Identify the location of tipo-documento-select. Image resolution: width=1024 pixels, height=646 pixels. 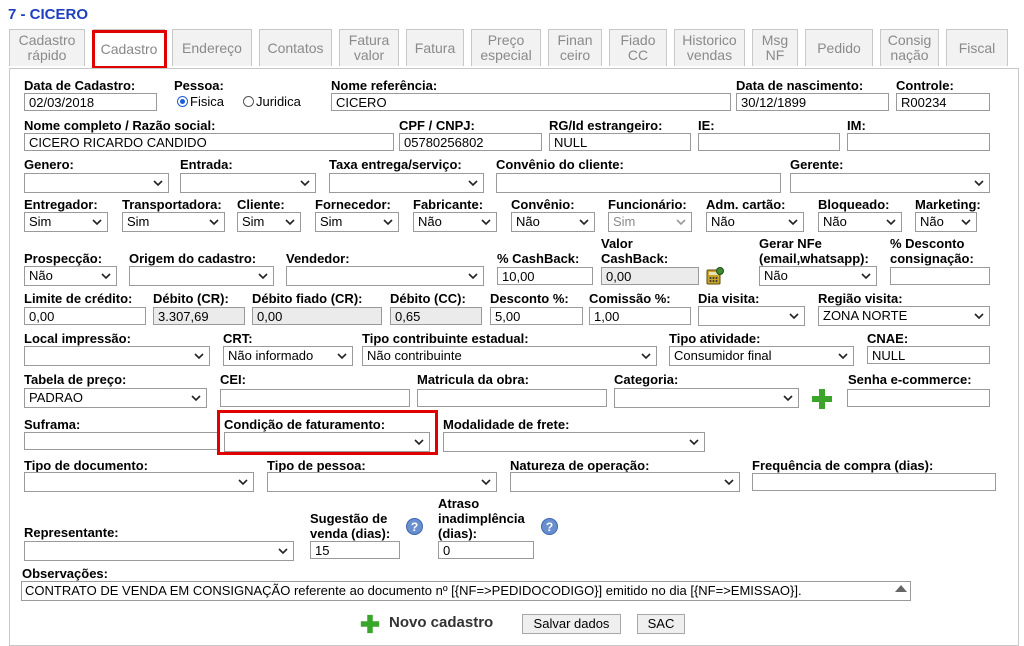
(139, 482).